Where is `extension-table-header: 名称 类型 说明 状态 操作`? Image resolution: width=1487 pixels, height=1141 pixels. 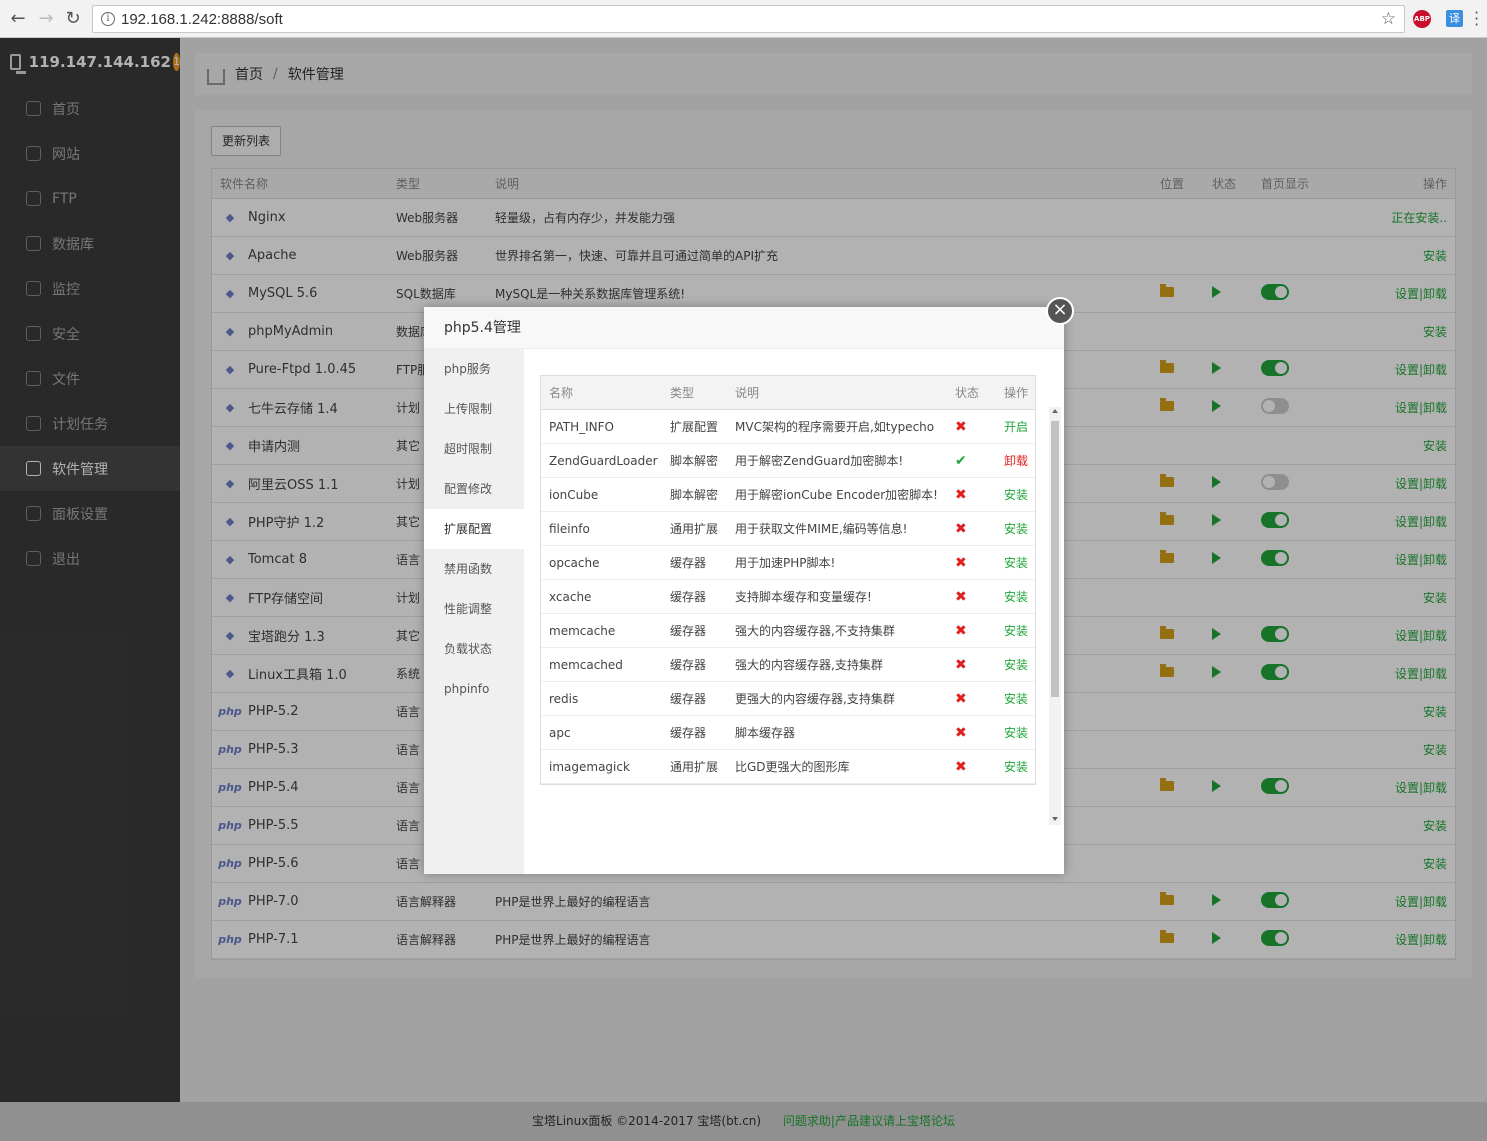 extension-table-header: 名称 类型 说明 状态 操作 is located at coordinates (788, 393).